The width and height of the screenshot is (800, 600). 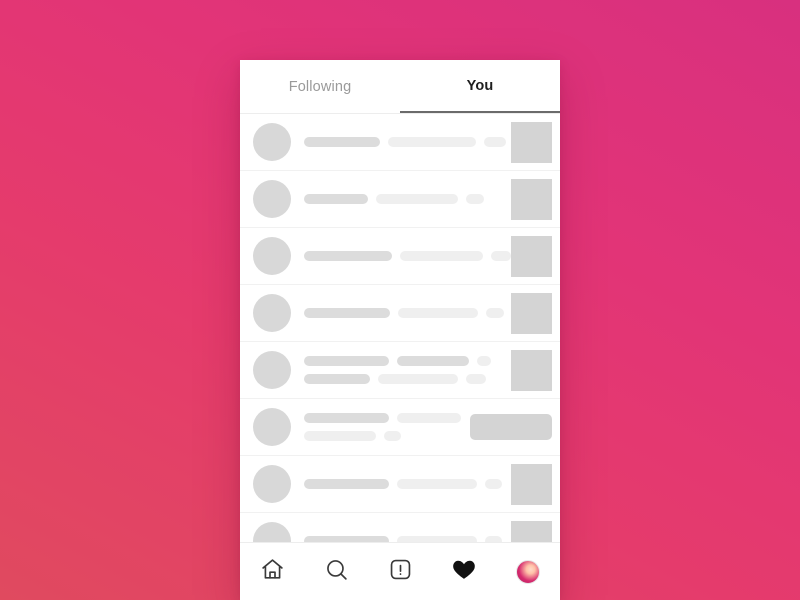 I want to click on nav-item-search, so click(x=336, y=571).